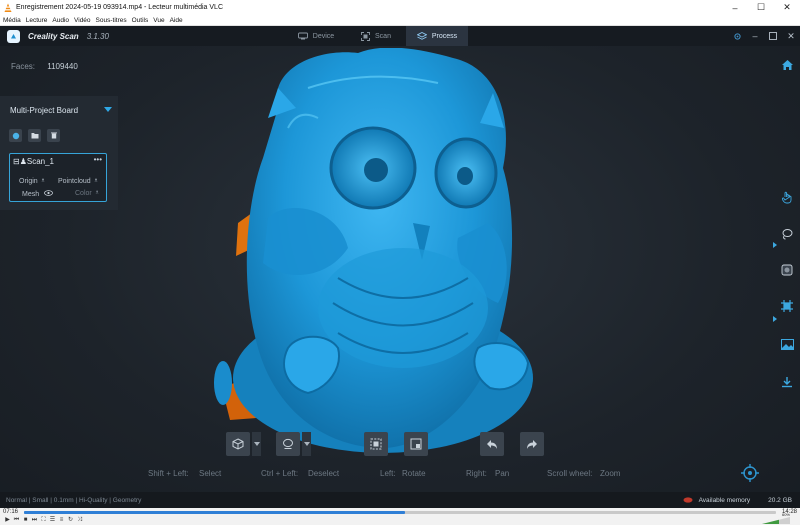 This screenshot has width=800, height=525. I want to click on collapse-box-icon: ⊟, so click(16, 161).